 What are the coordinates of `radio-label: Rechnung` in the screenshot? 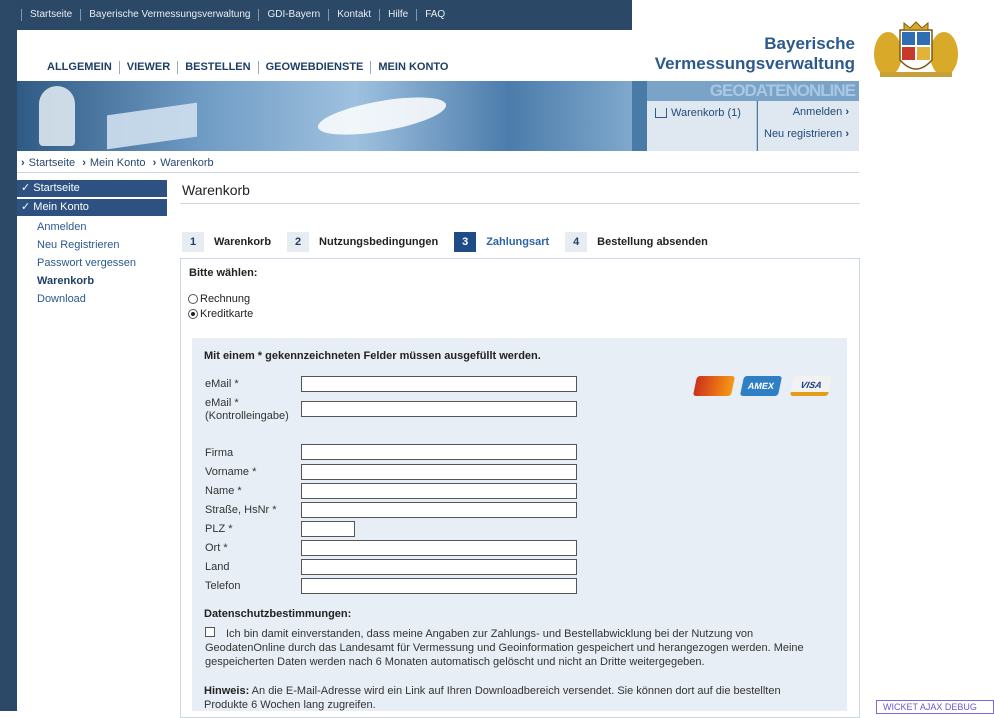 It's located at (225, 299).